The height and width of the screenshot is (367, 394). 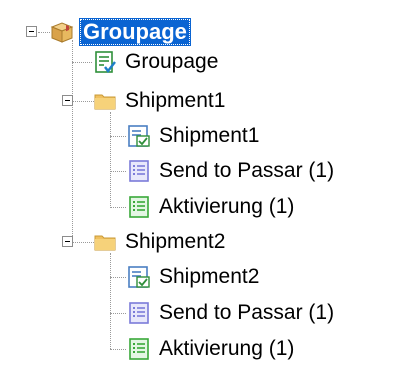 What do you see at coordinates (105, 62) in the screenshot?
I see `document-check-icon` at bounding box center [105, 62].